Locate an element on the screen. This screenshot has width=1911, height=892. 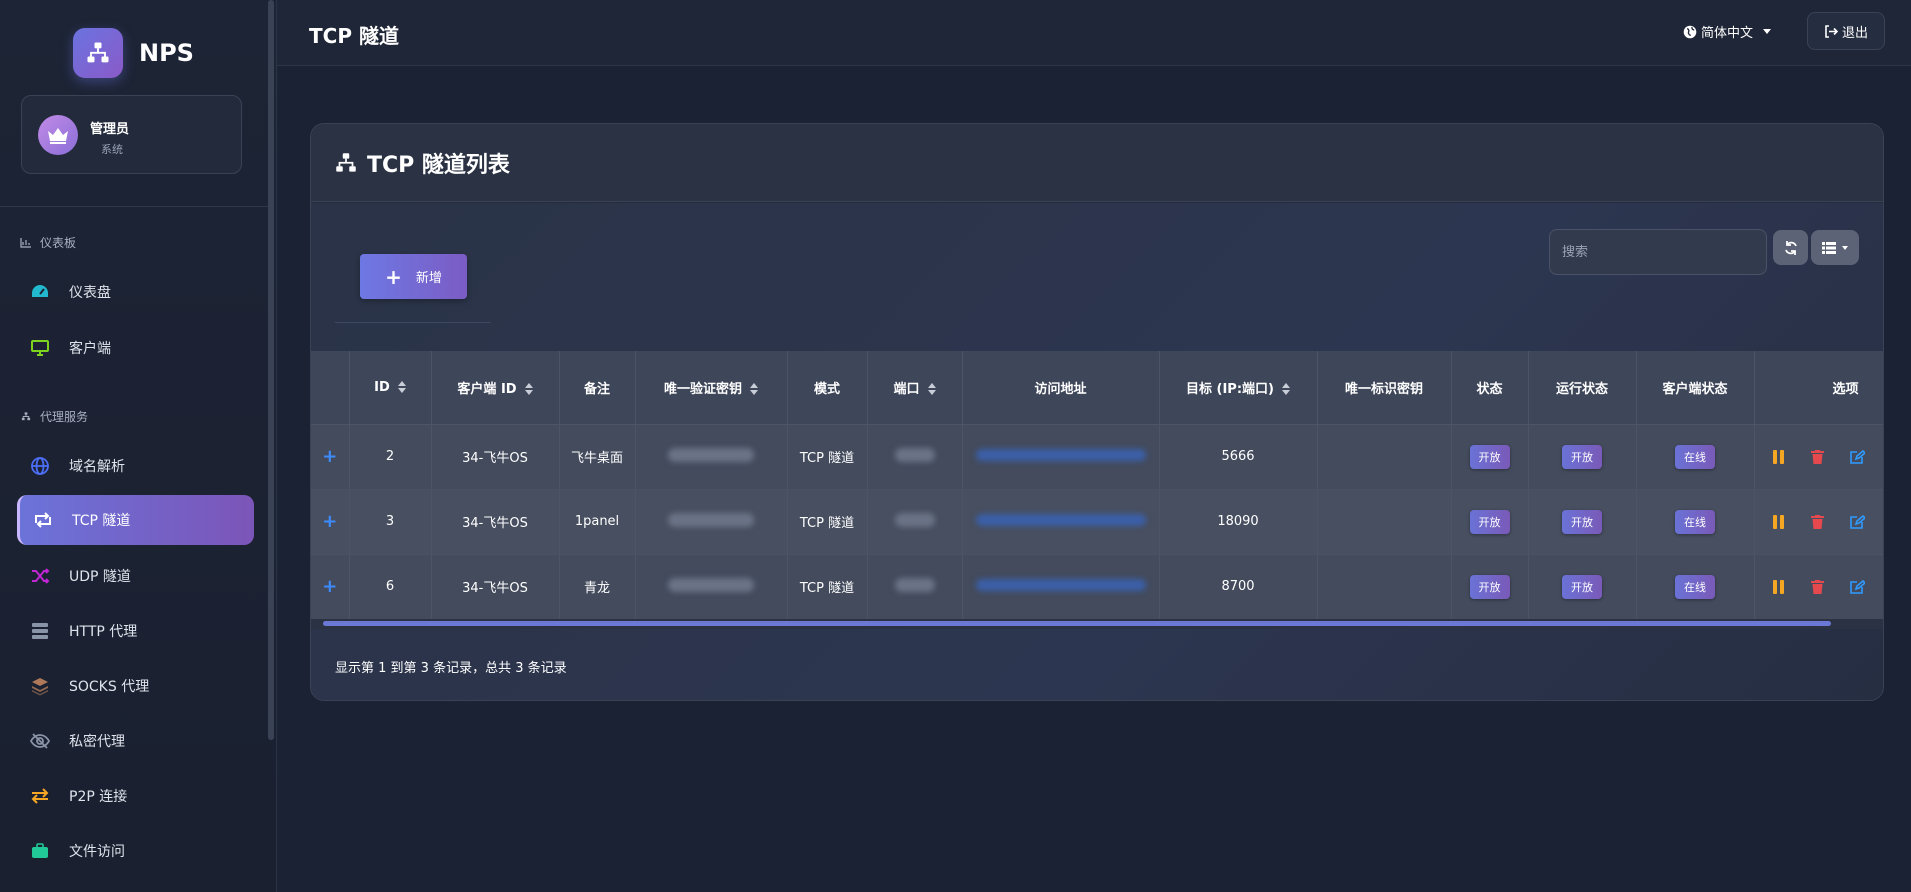
cell-status: 开放 is located at coordinates (1490, 587).